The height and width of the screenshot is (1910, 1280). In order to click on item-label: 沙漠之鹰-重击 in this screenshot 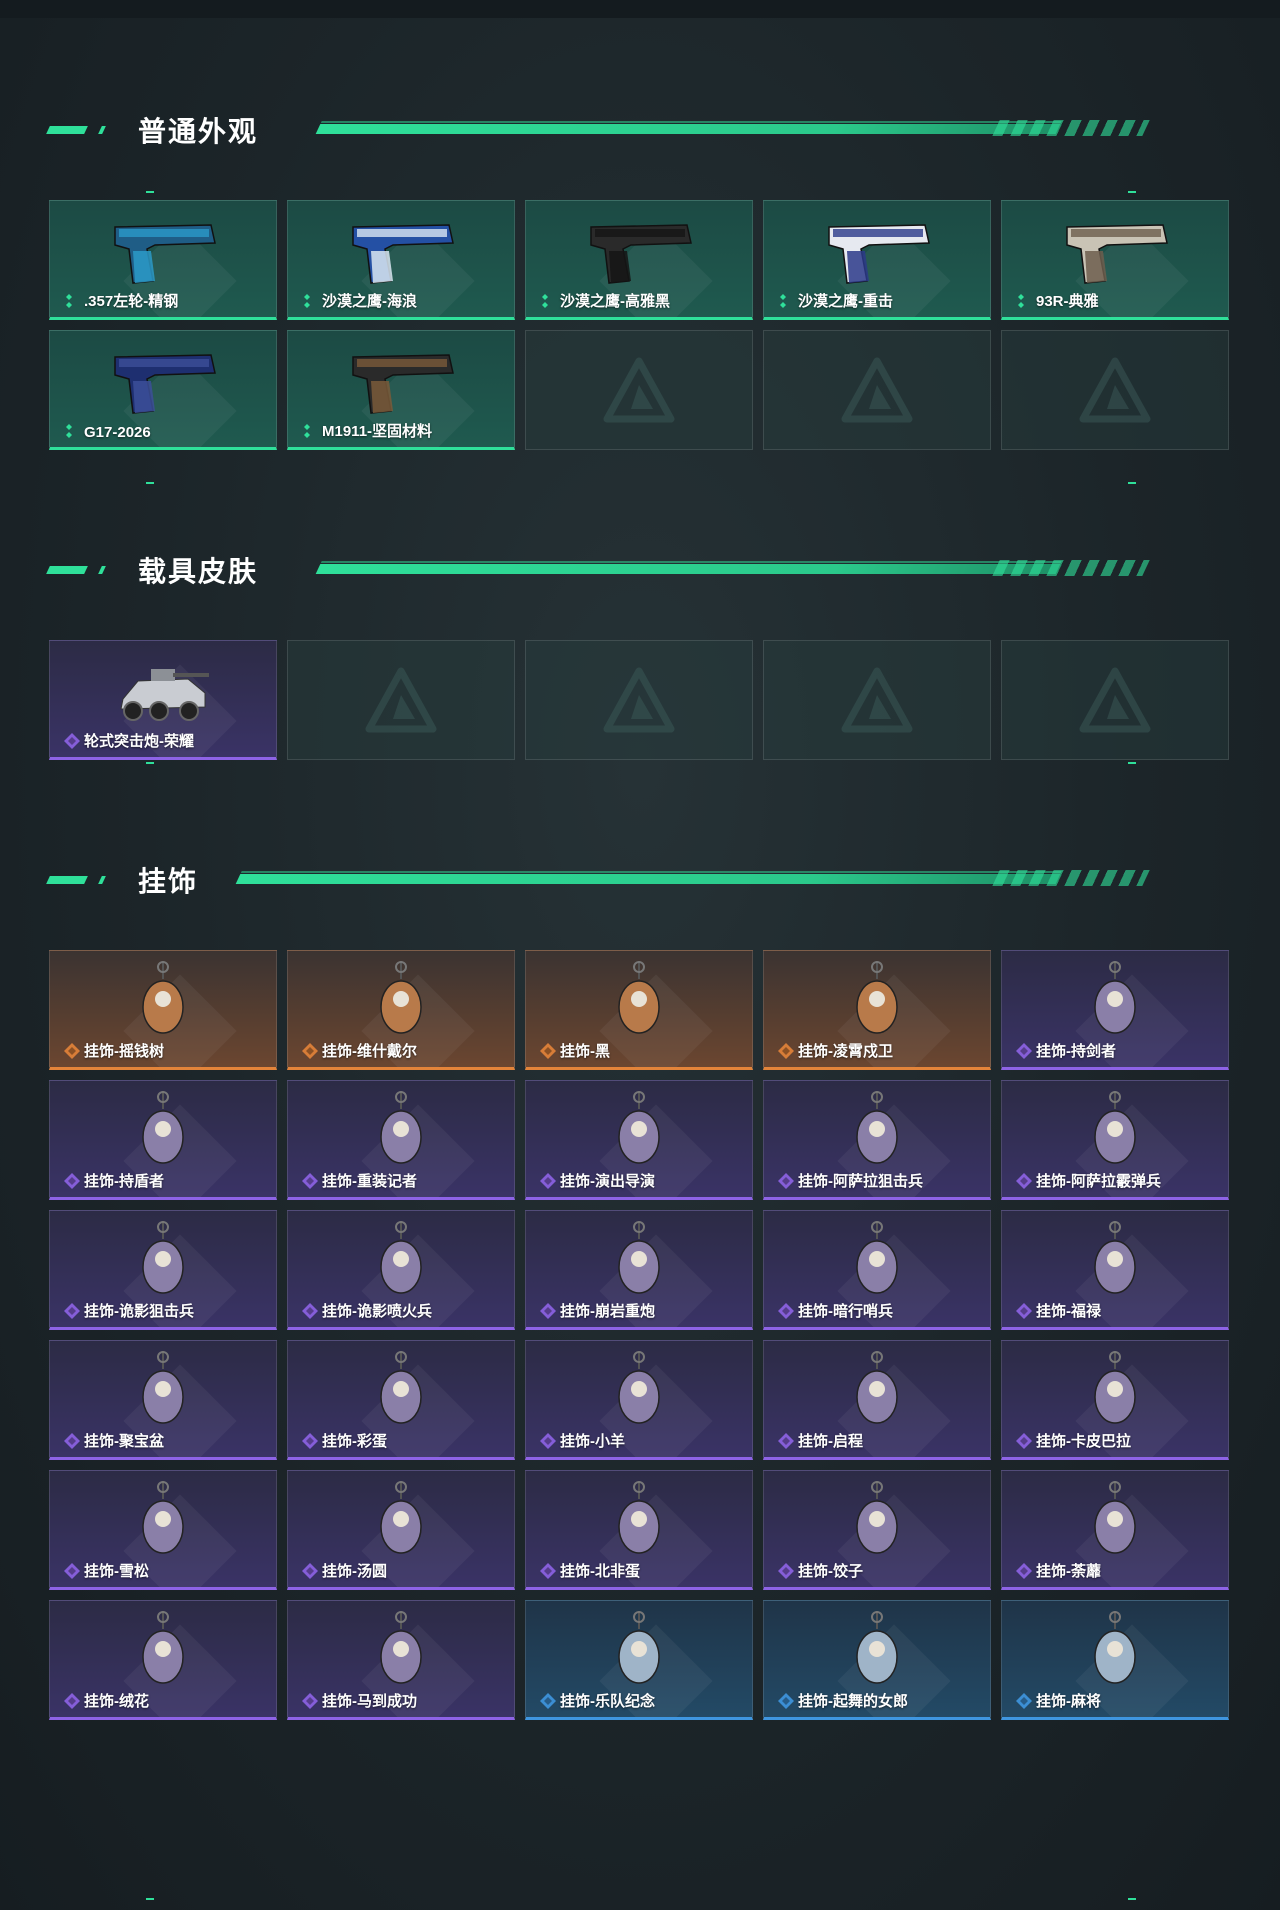, I will do `click(845, 301)`.